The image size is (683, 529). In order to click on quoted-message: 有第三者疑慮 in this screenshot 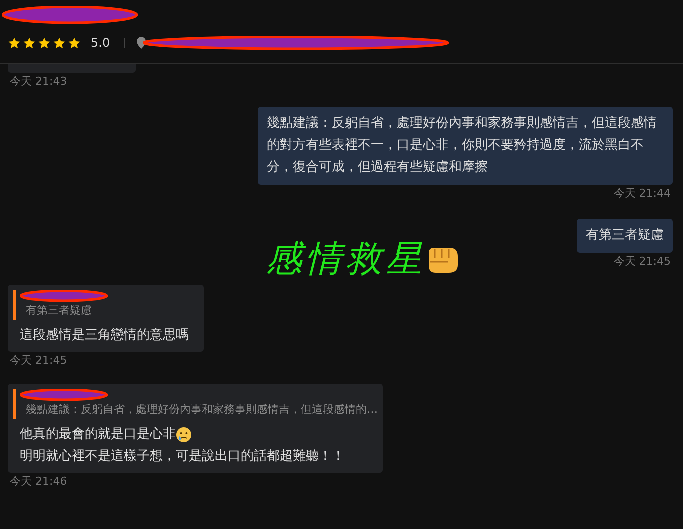, I will do `click(59, 311)`.